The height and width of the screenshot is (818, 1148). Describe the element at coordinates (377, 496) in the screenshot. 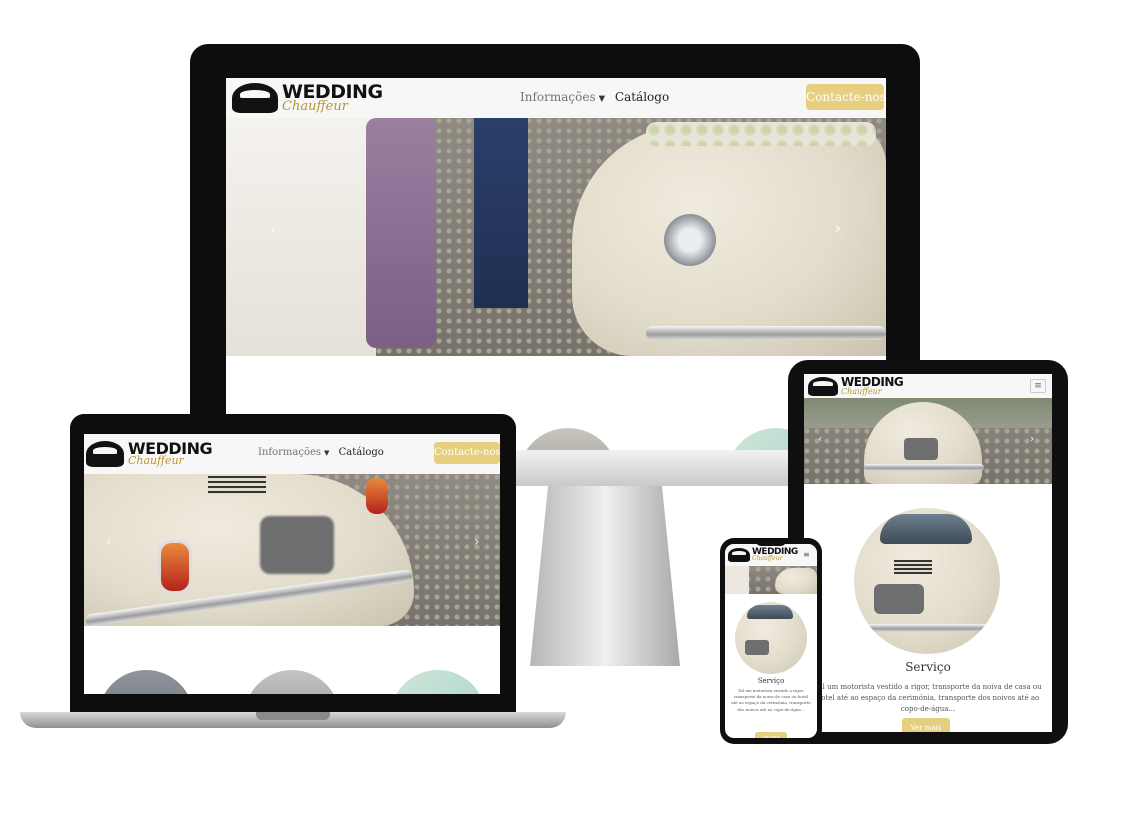

I see `hero-taillight-right` at that location.